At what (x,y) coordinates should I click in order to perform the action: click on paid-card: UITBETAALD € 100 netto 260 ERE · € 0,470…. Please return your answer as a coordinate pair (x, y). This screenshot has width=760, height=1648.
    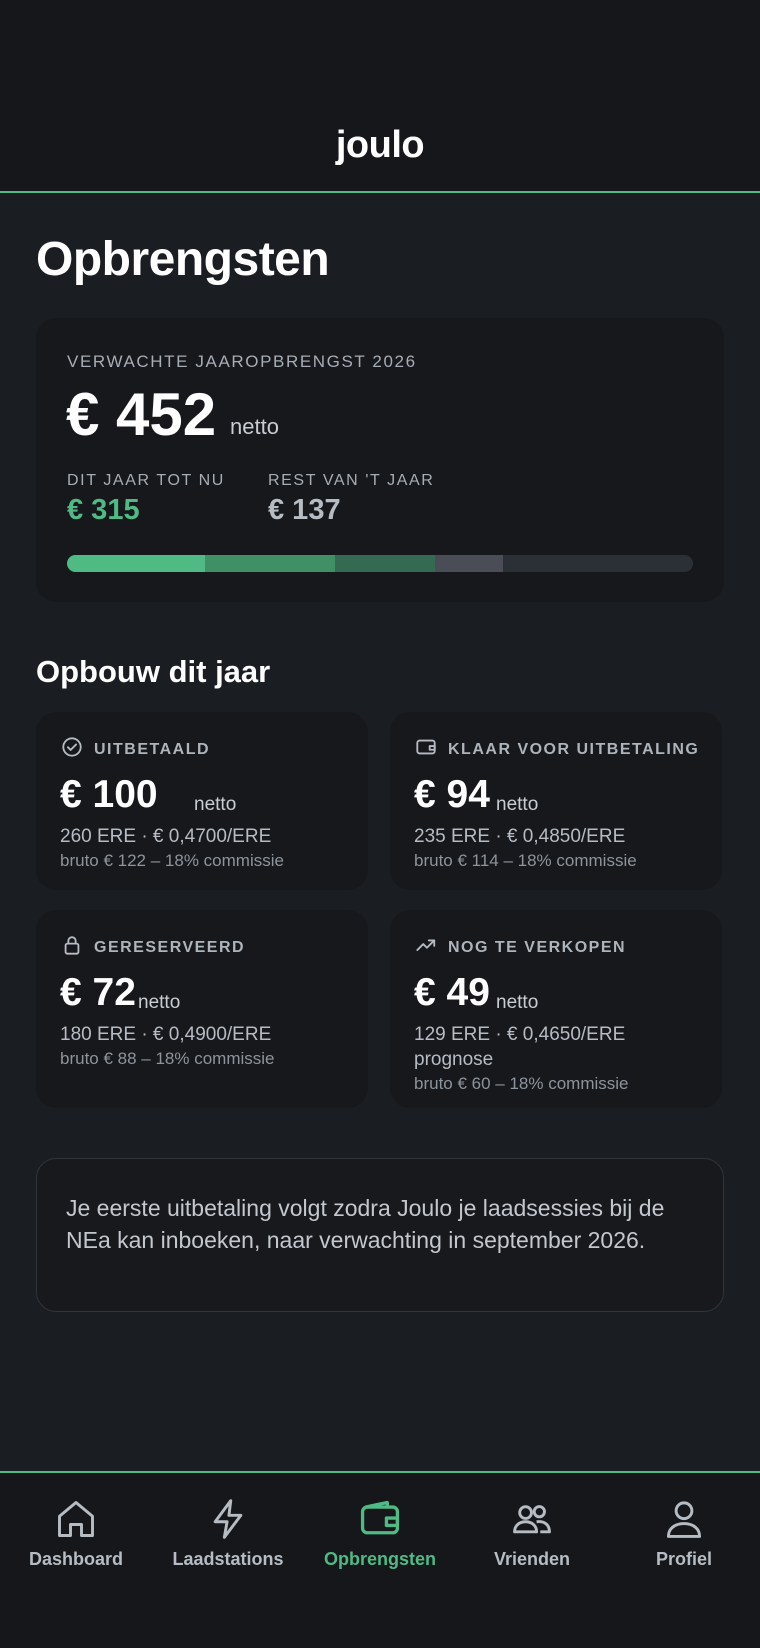
    Looking at the image, I should click on (202, 801).